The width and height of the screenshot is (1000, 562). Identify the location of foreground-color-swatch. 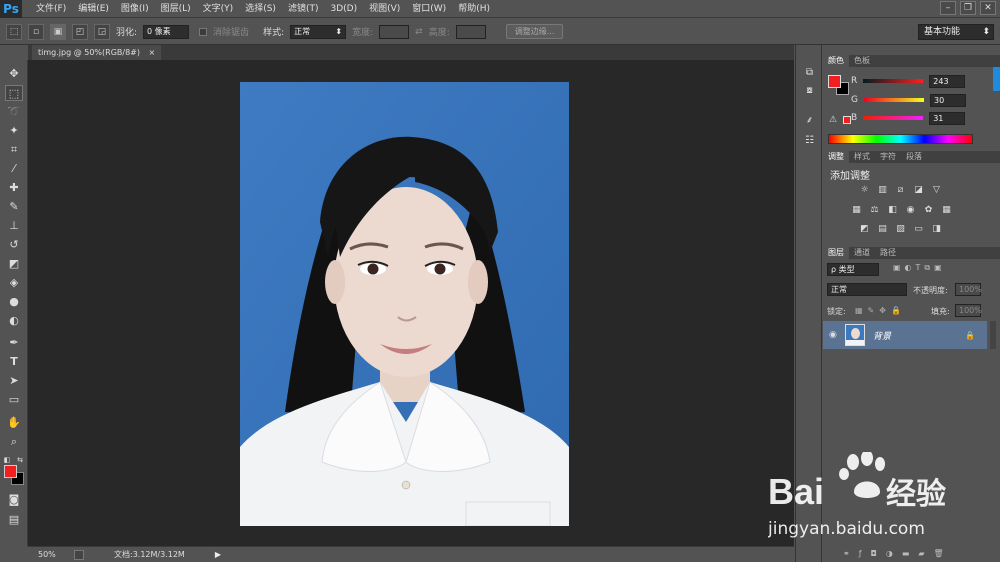
(10, 471).